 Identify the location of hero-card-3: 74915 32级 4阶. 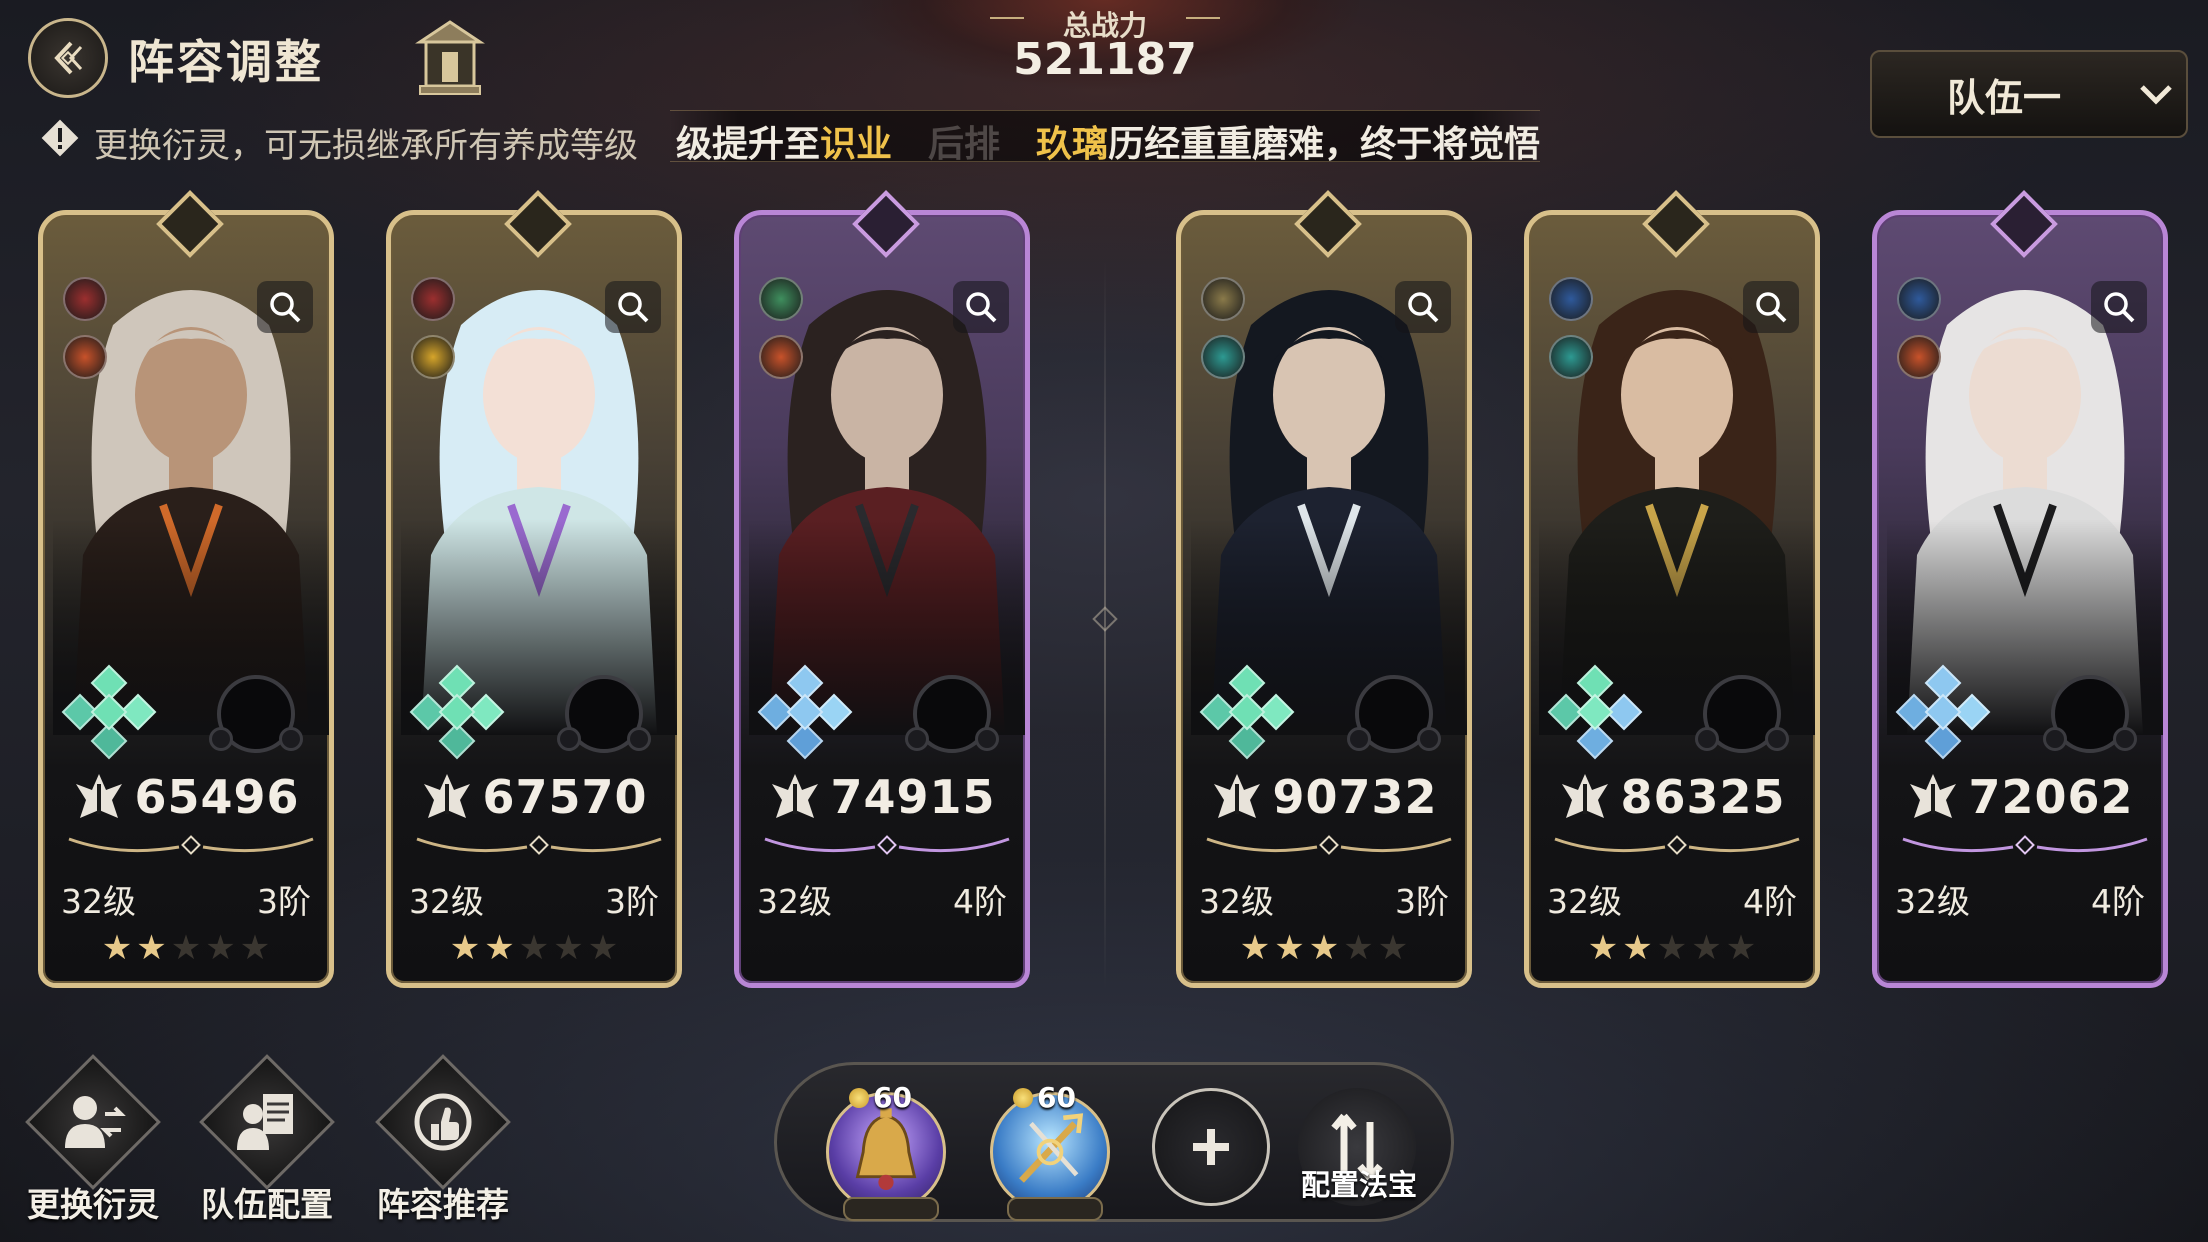
(882, 589).